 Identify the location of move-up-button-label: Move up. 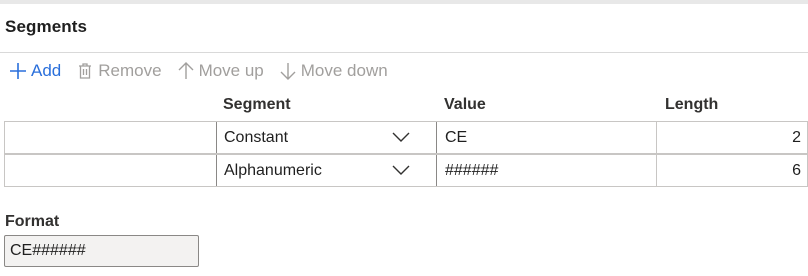
(231, 70).